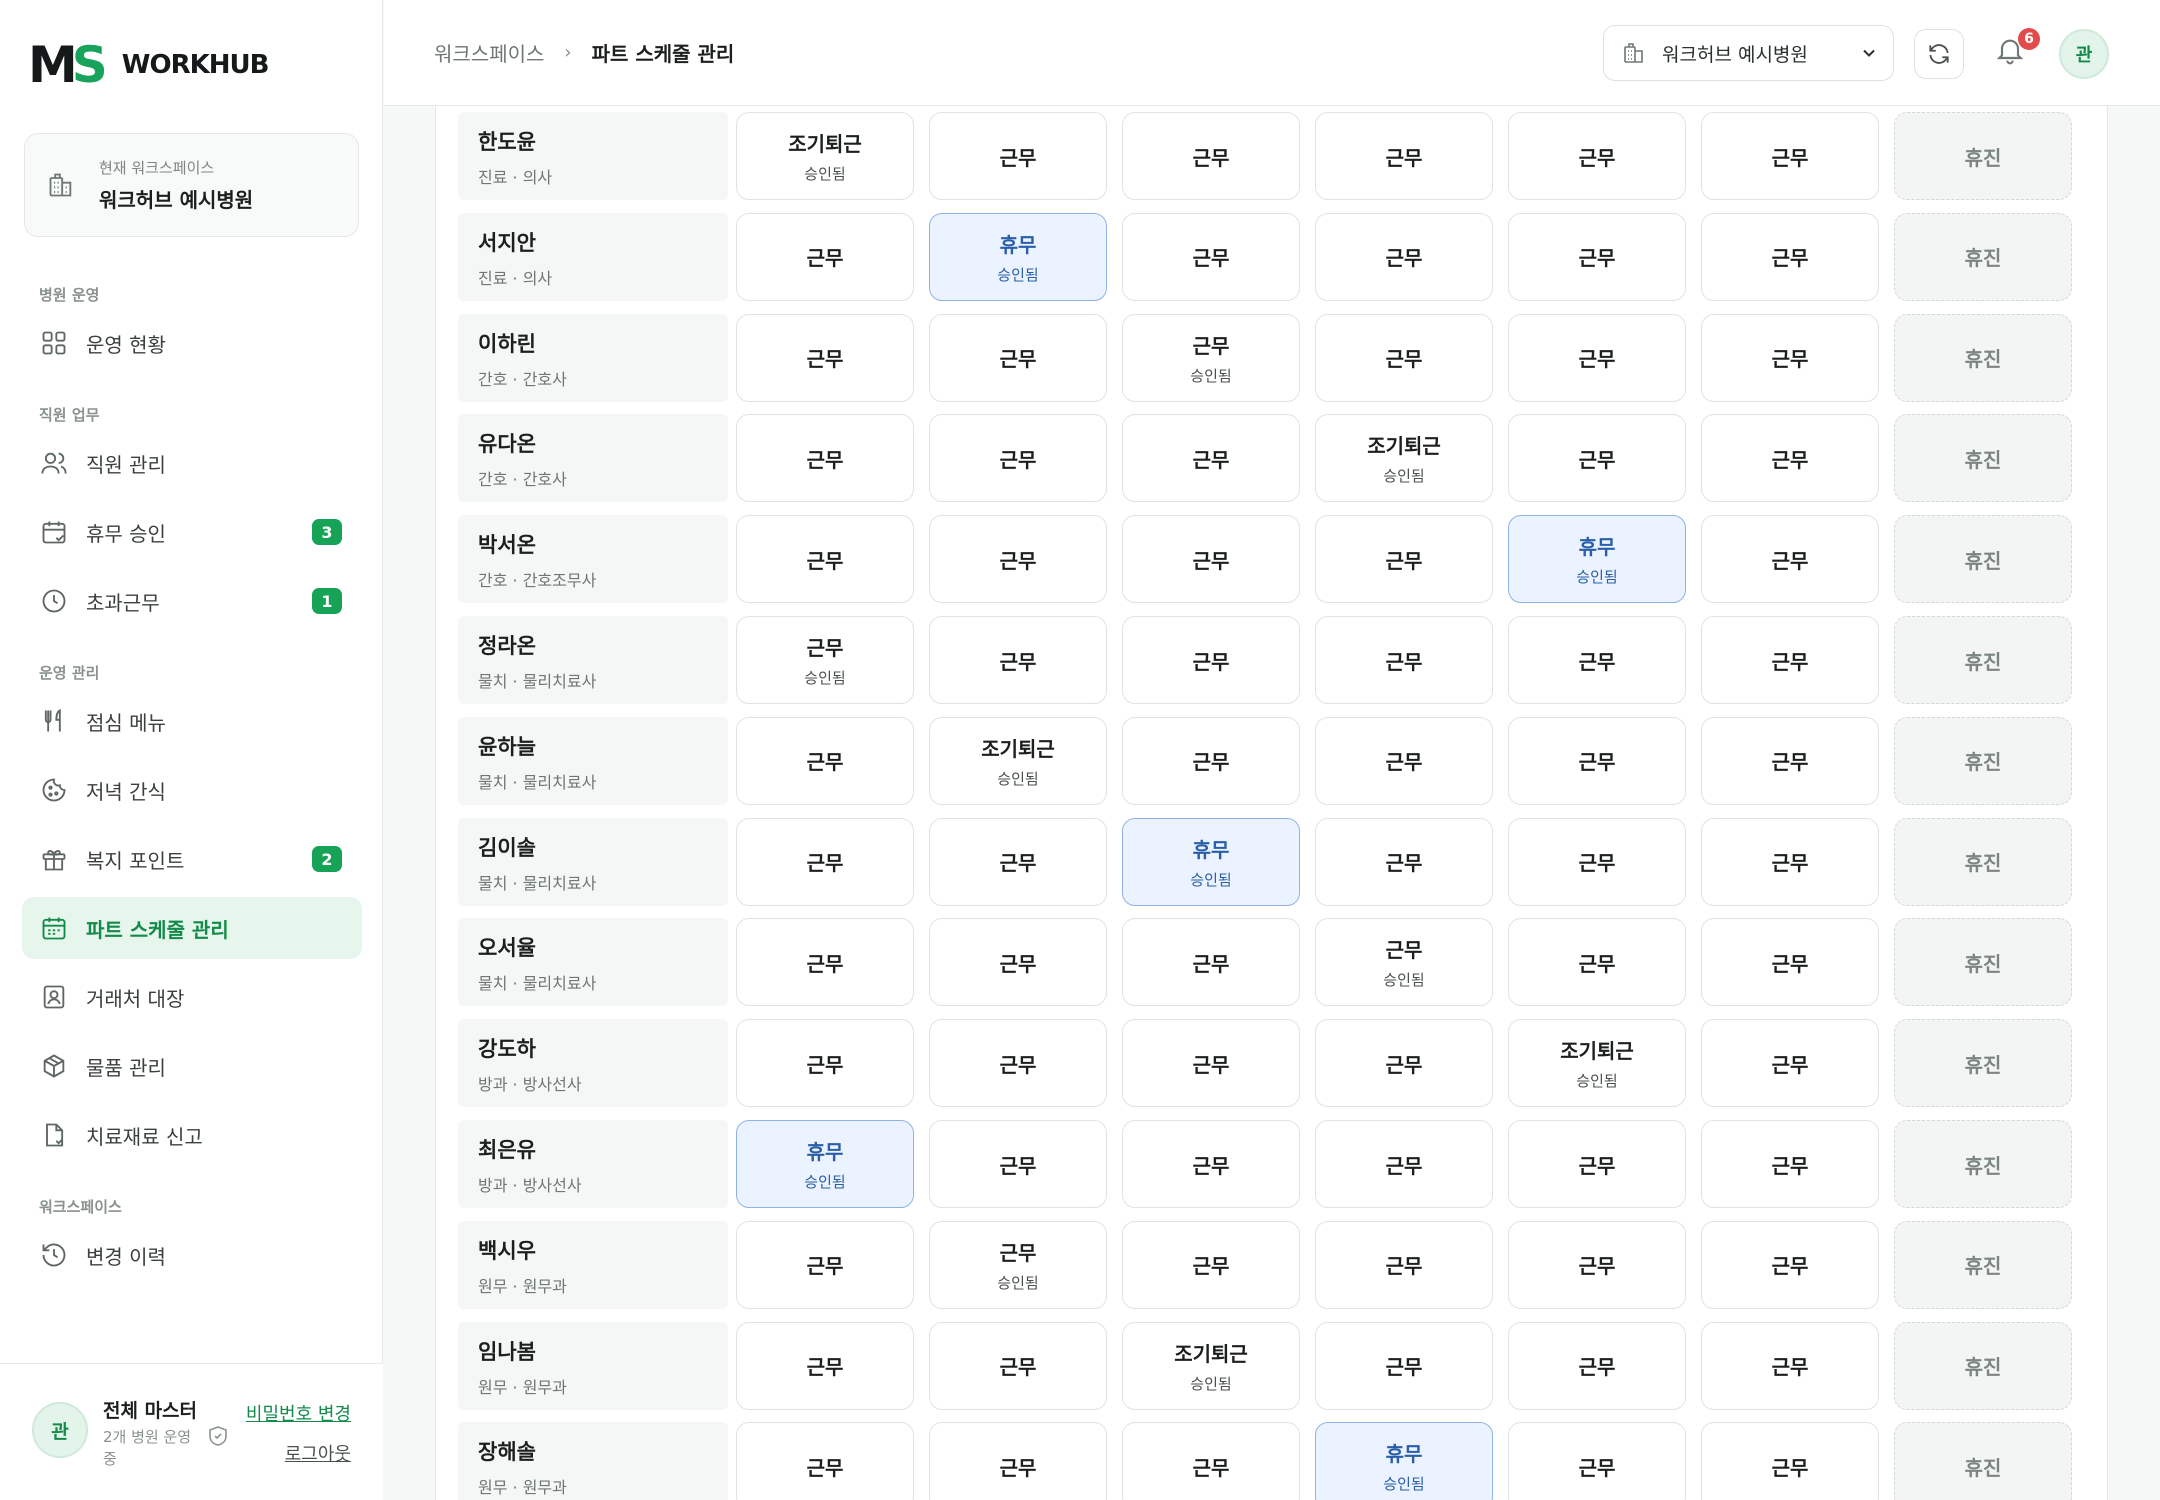  What do you see at coordinates (192, 1255) in the screenshot?
I see `sidebar-item-change-history: 변경 이력` at bounding box center [192, 1255].